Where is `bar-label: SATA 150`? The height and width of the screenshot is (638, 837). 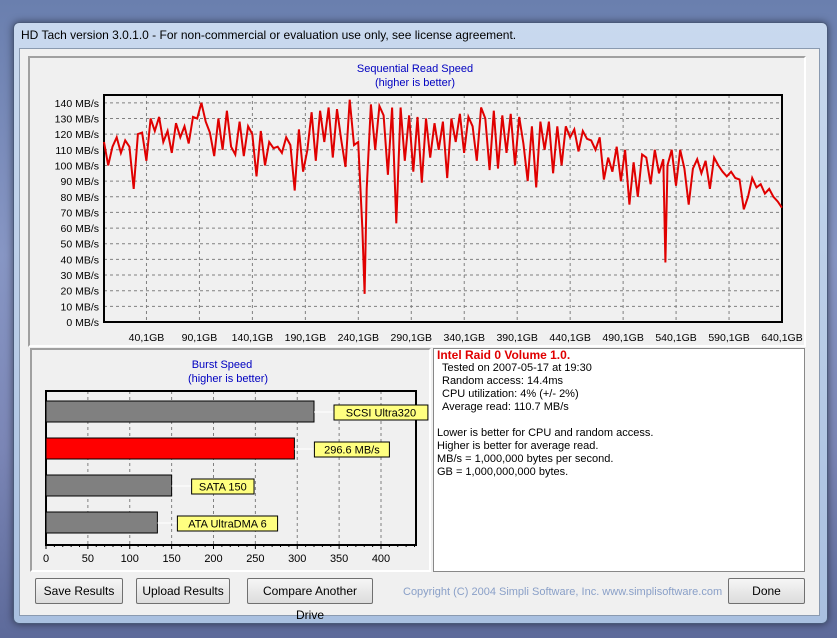
bar-label: SATA 150 is located at coordinates (223, 488).